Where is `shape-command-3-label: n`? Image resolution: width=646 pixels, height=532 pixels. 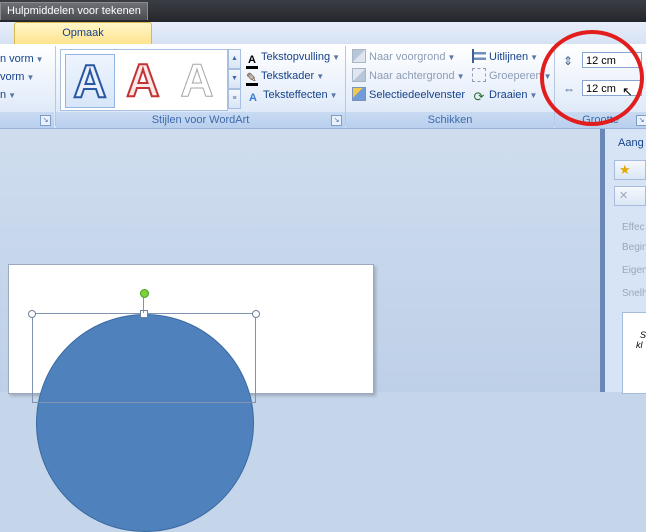
shape-command-3-label: n is located at coordinates (3, 95).